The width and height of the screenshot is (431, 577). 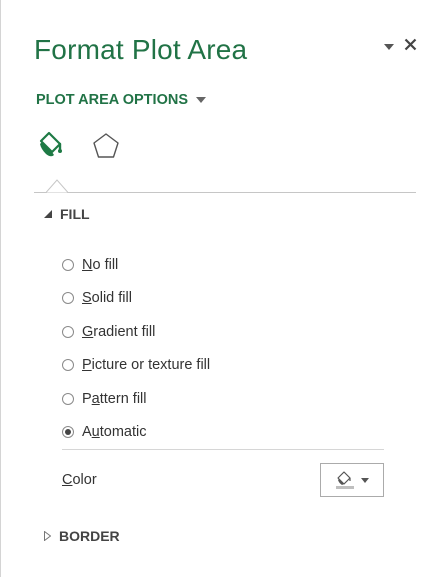 I want to click on fill-section-toggle: FILL, so click(x=67, y=214).